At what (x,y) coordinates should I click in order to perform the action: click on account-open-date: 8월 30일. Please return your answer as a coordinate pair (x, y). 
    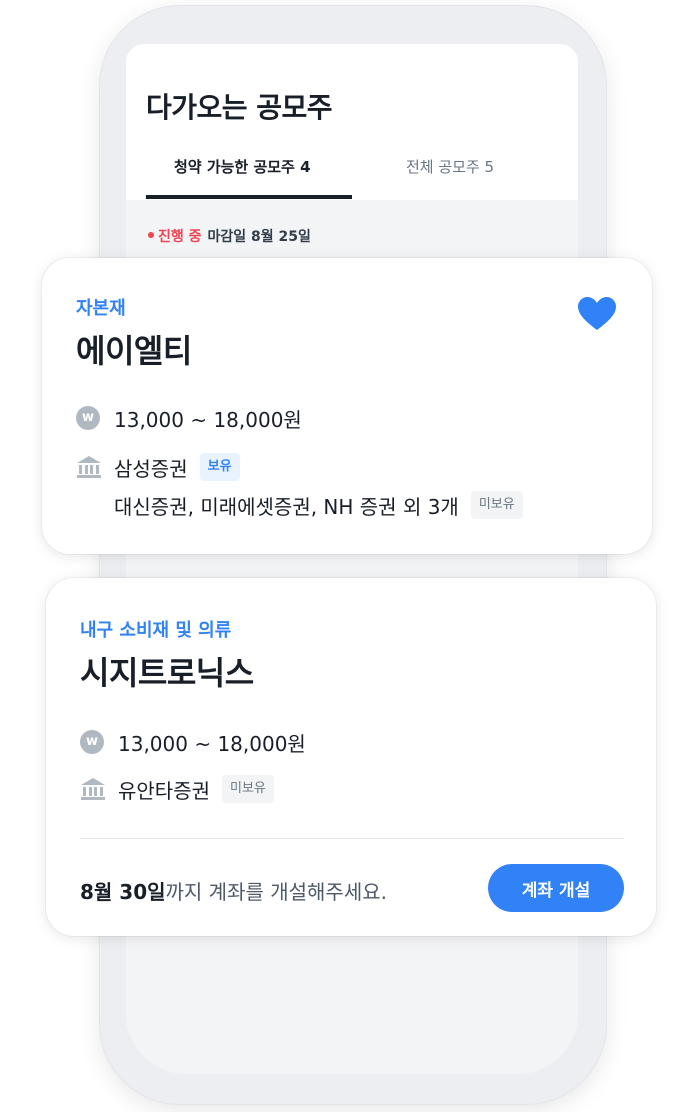
    Looking at the image, I should click on (123, 892).